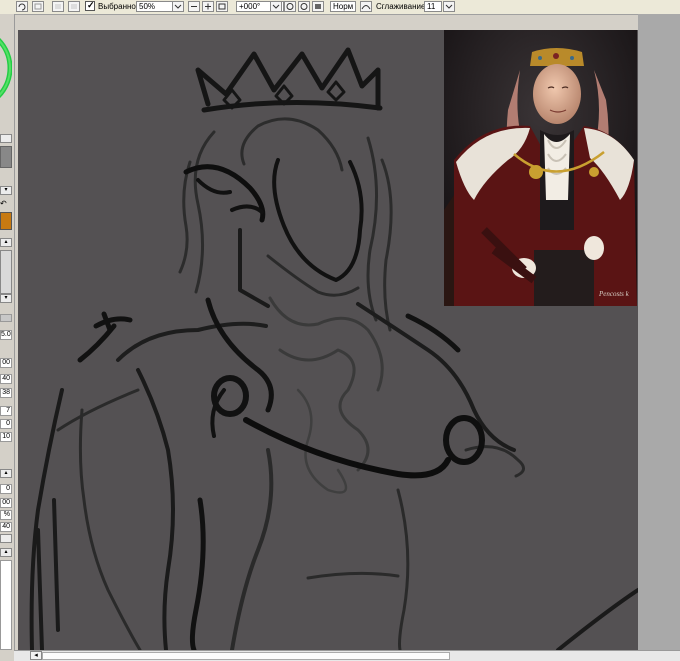  I want to click on param-value-8: 00, so click(6, 503).